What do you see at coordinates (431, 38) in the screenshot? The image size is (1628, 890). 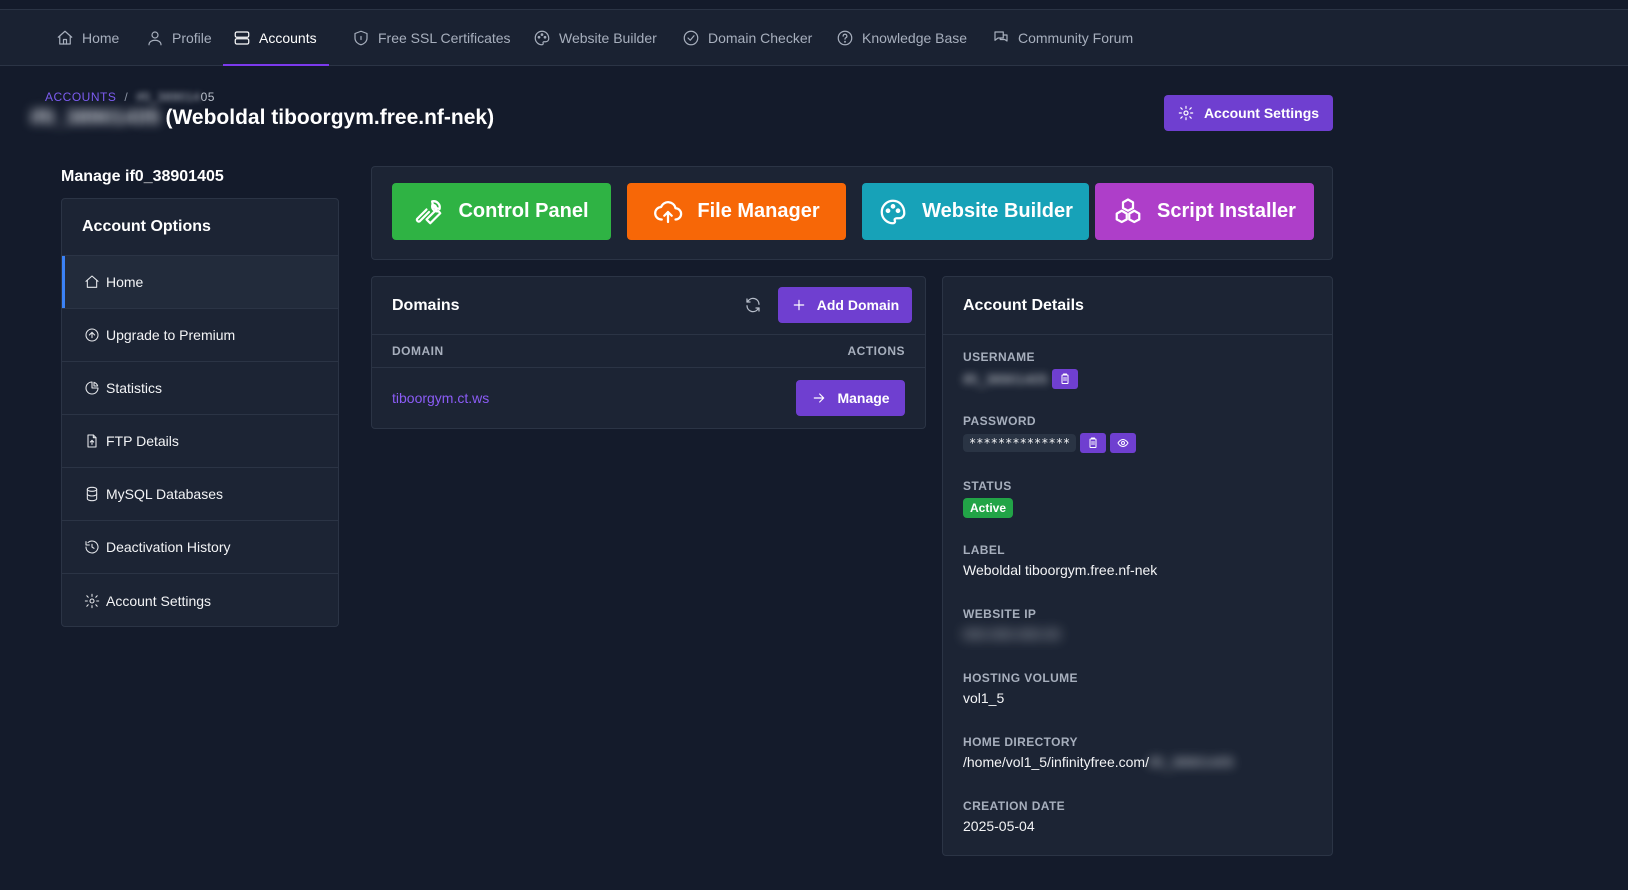 I see `nav-free-ssl: Free SSL Certificates` at bounding box center [431, 38].